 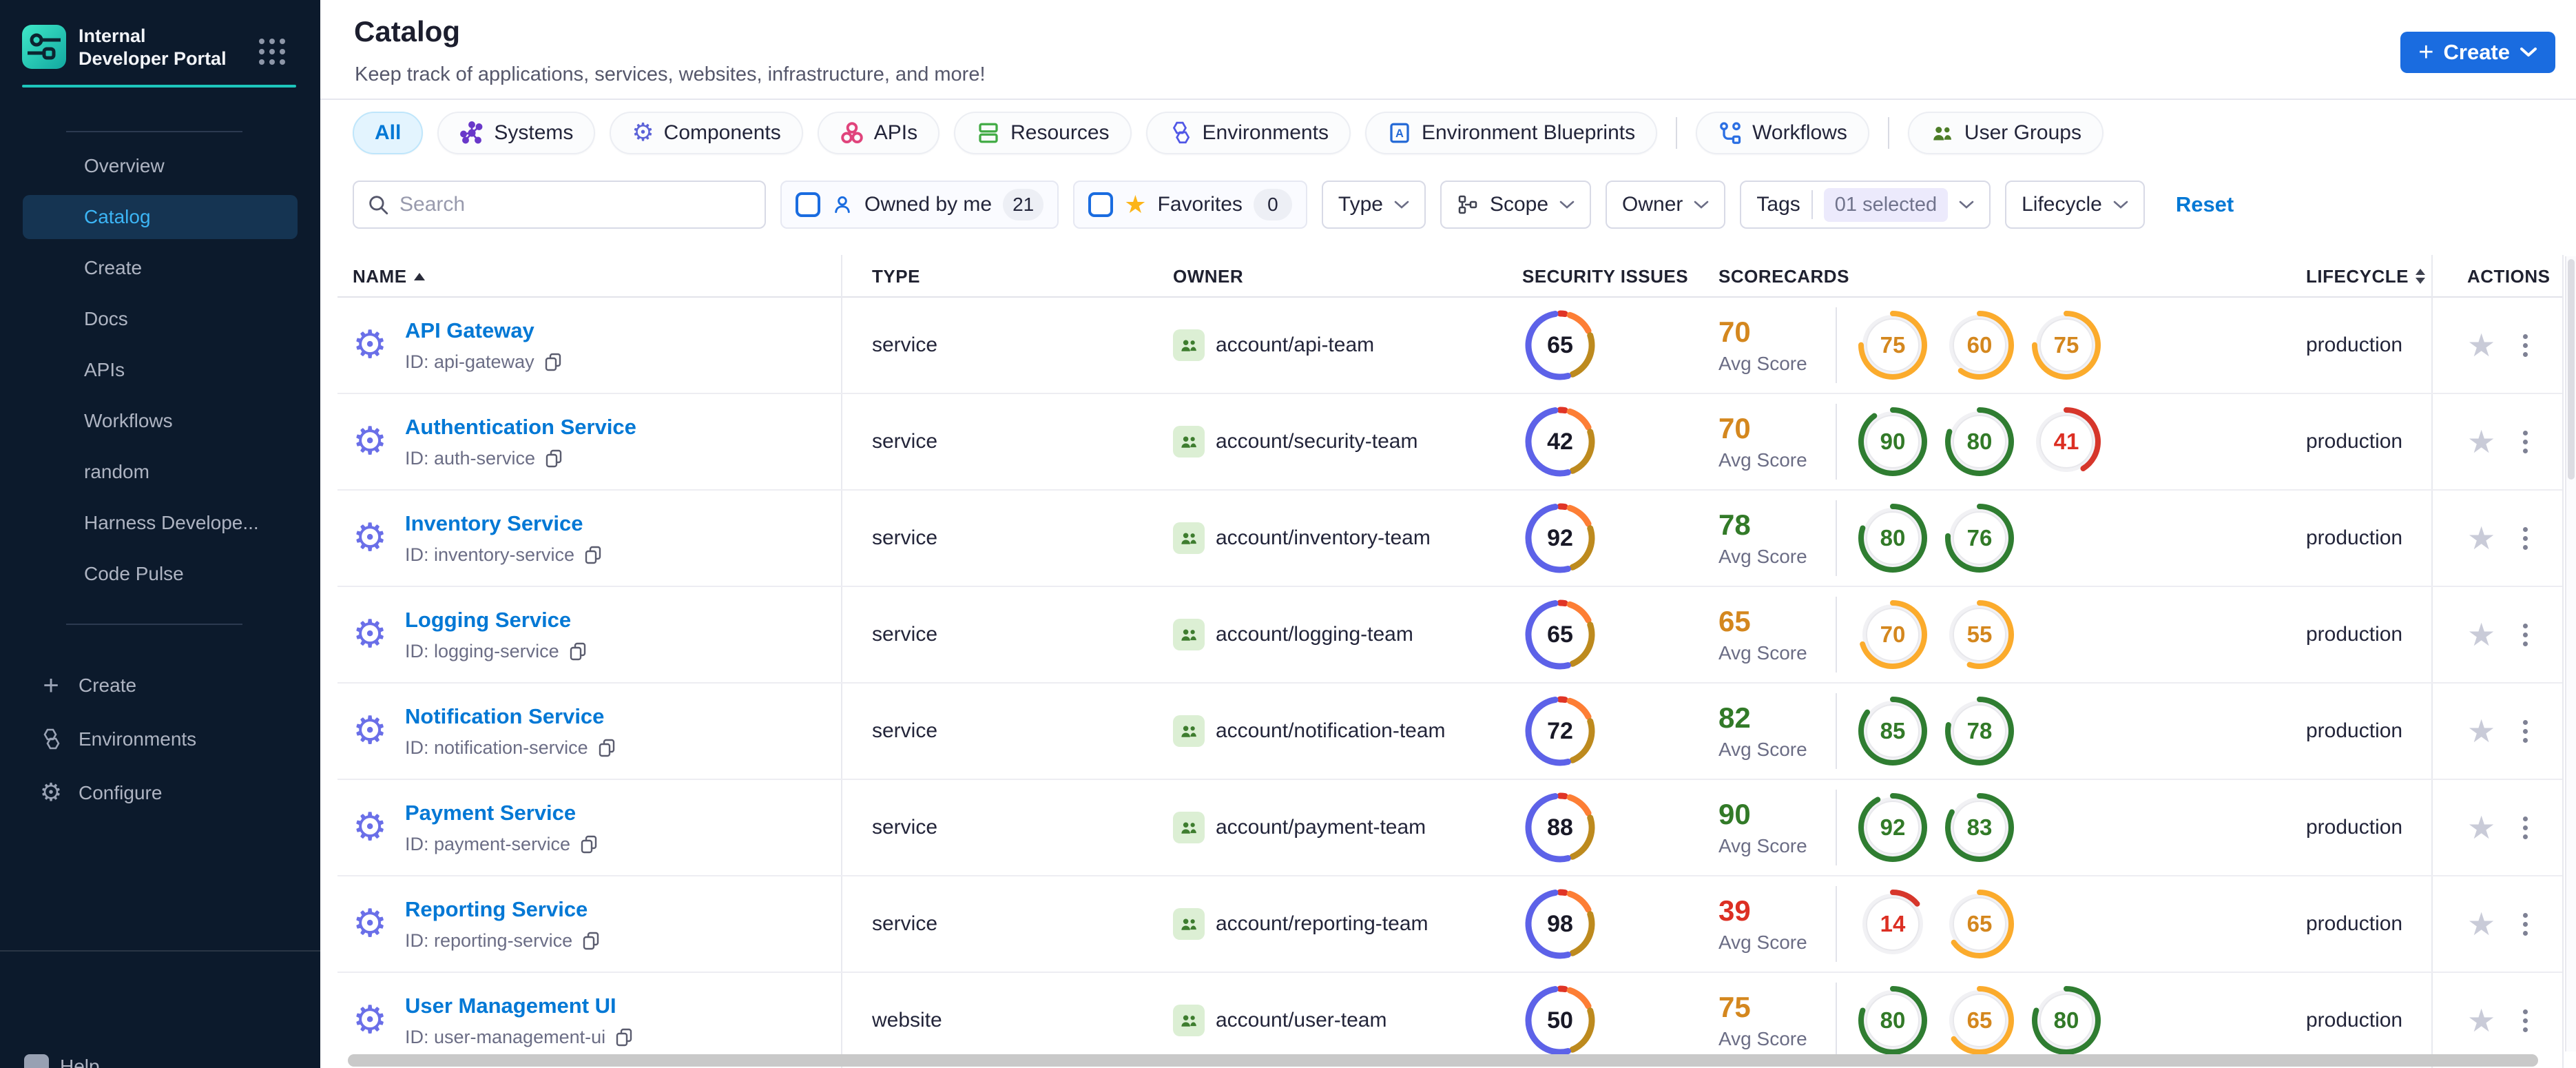 What do you see at coordinates (160, 421) in the screenshot?
I see `sidebar-item-workflows: Workflows` at bounding box center [160, 421].